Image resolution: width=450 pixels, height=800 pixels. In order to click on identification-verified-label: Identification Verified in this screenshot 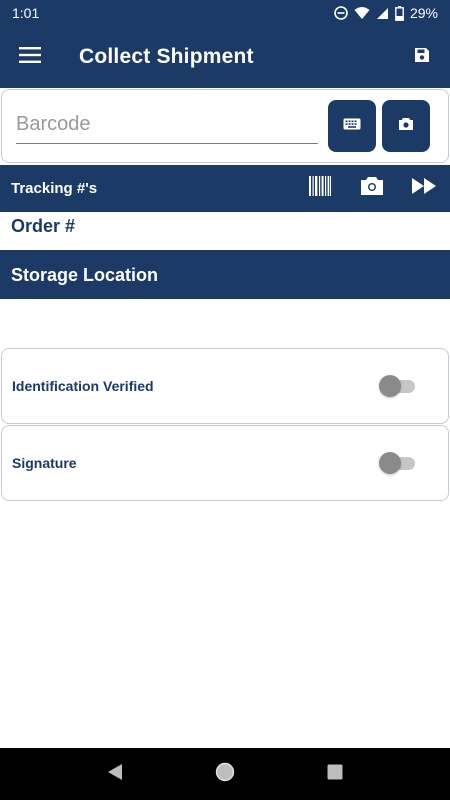, I will do `click(83, 386)`.